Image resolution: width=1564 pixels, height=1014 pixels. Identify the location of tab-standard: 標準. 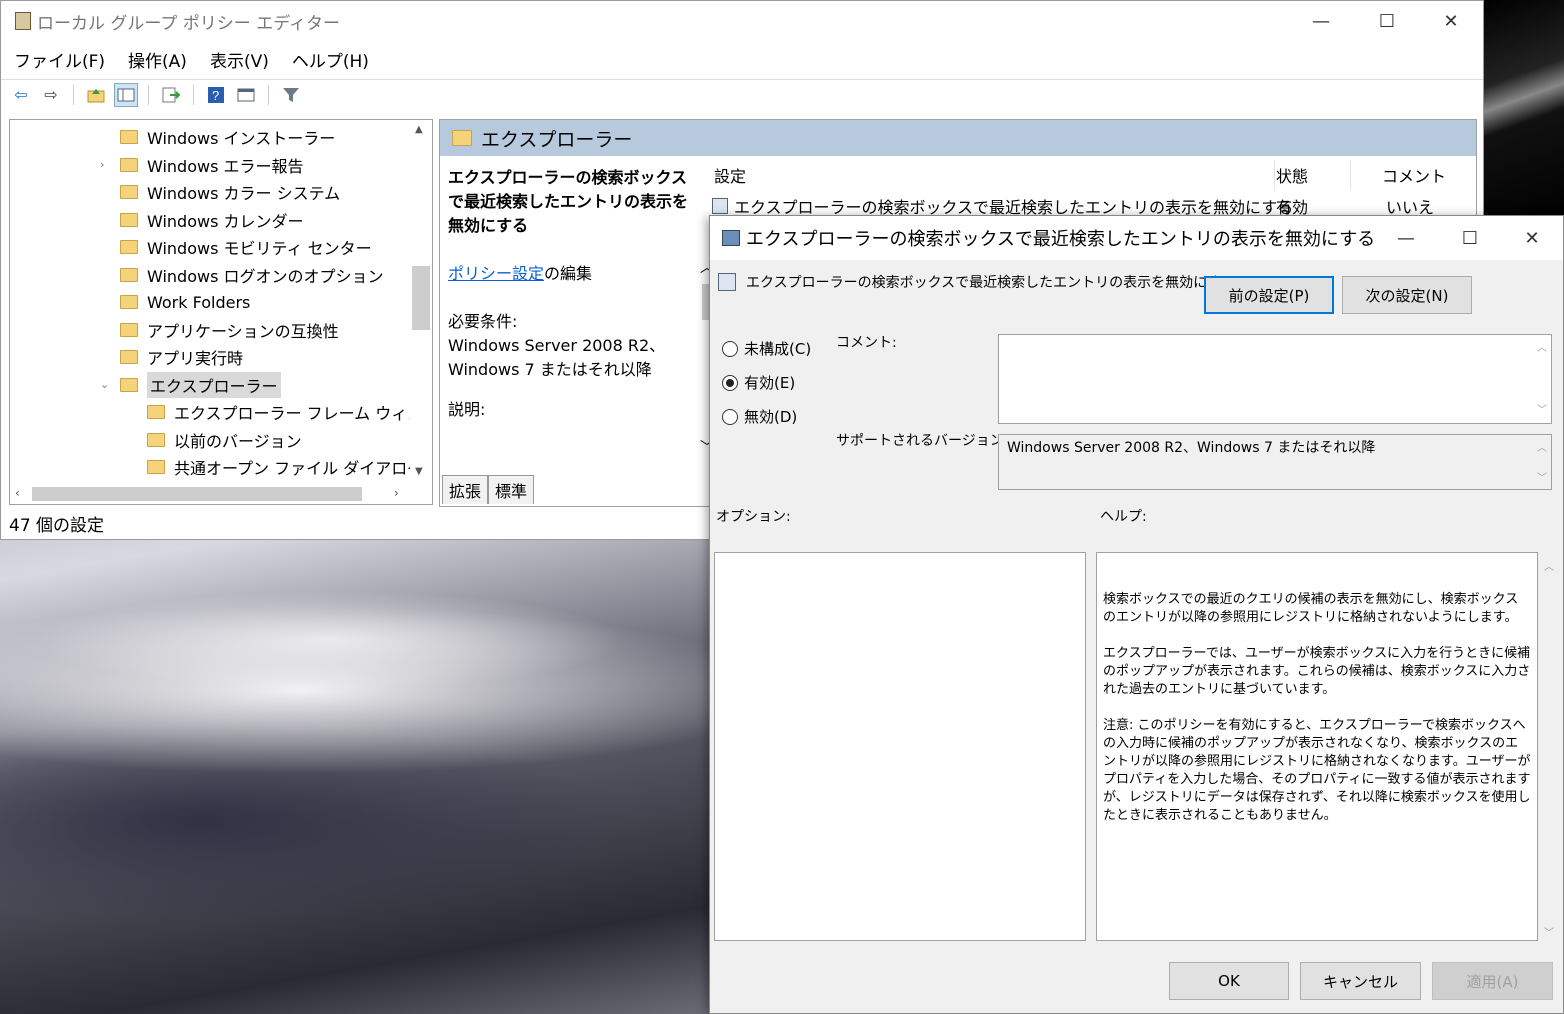
(511, 489).